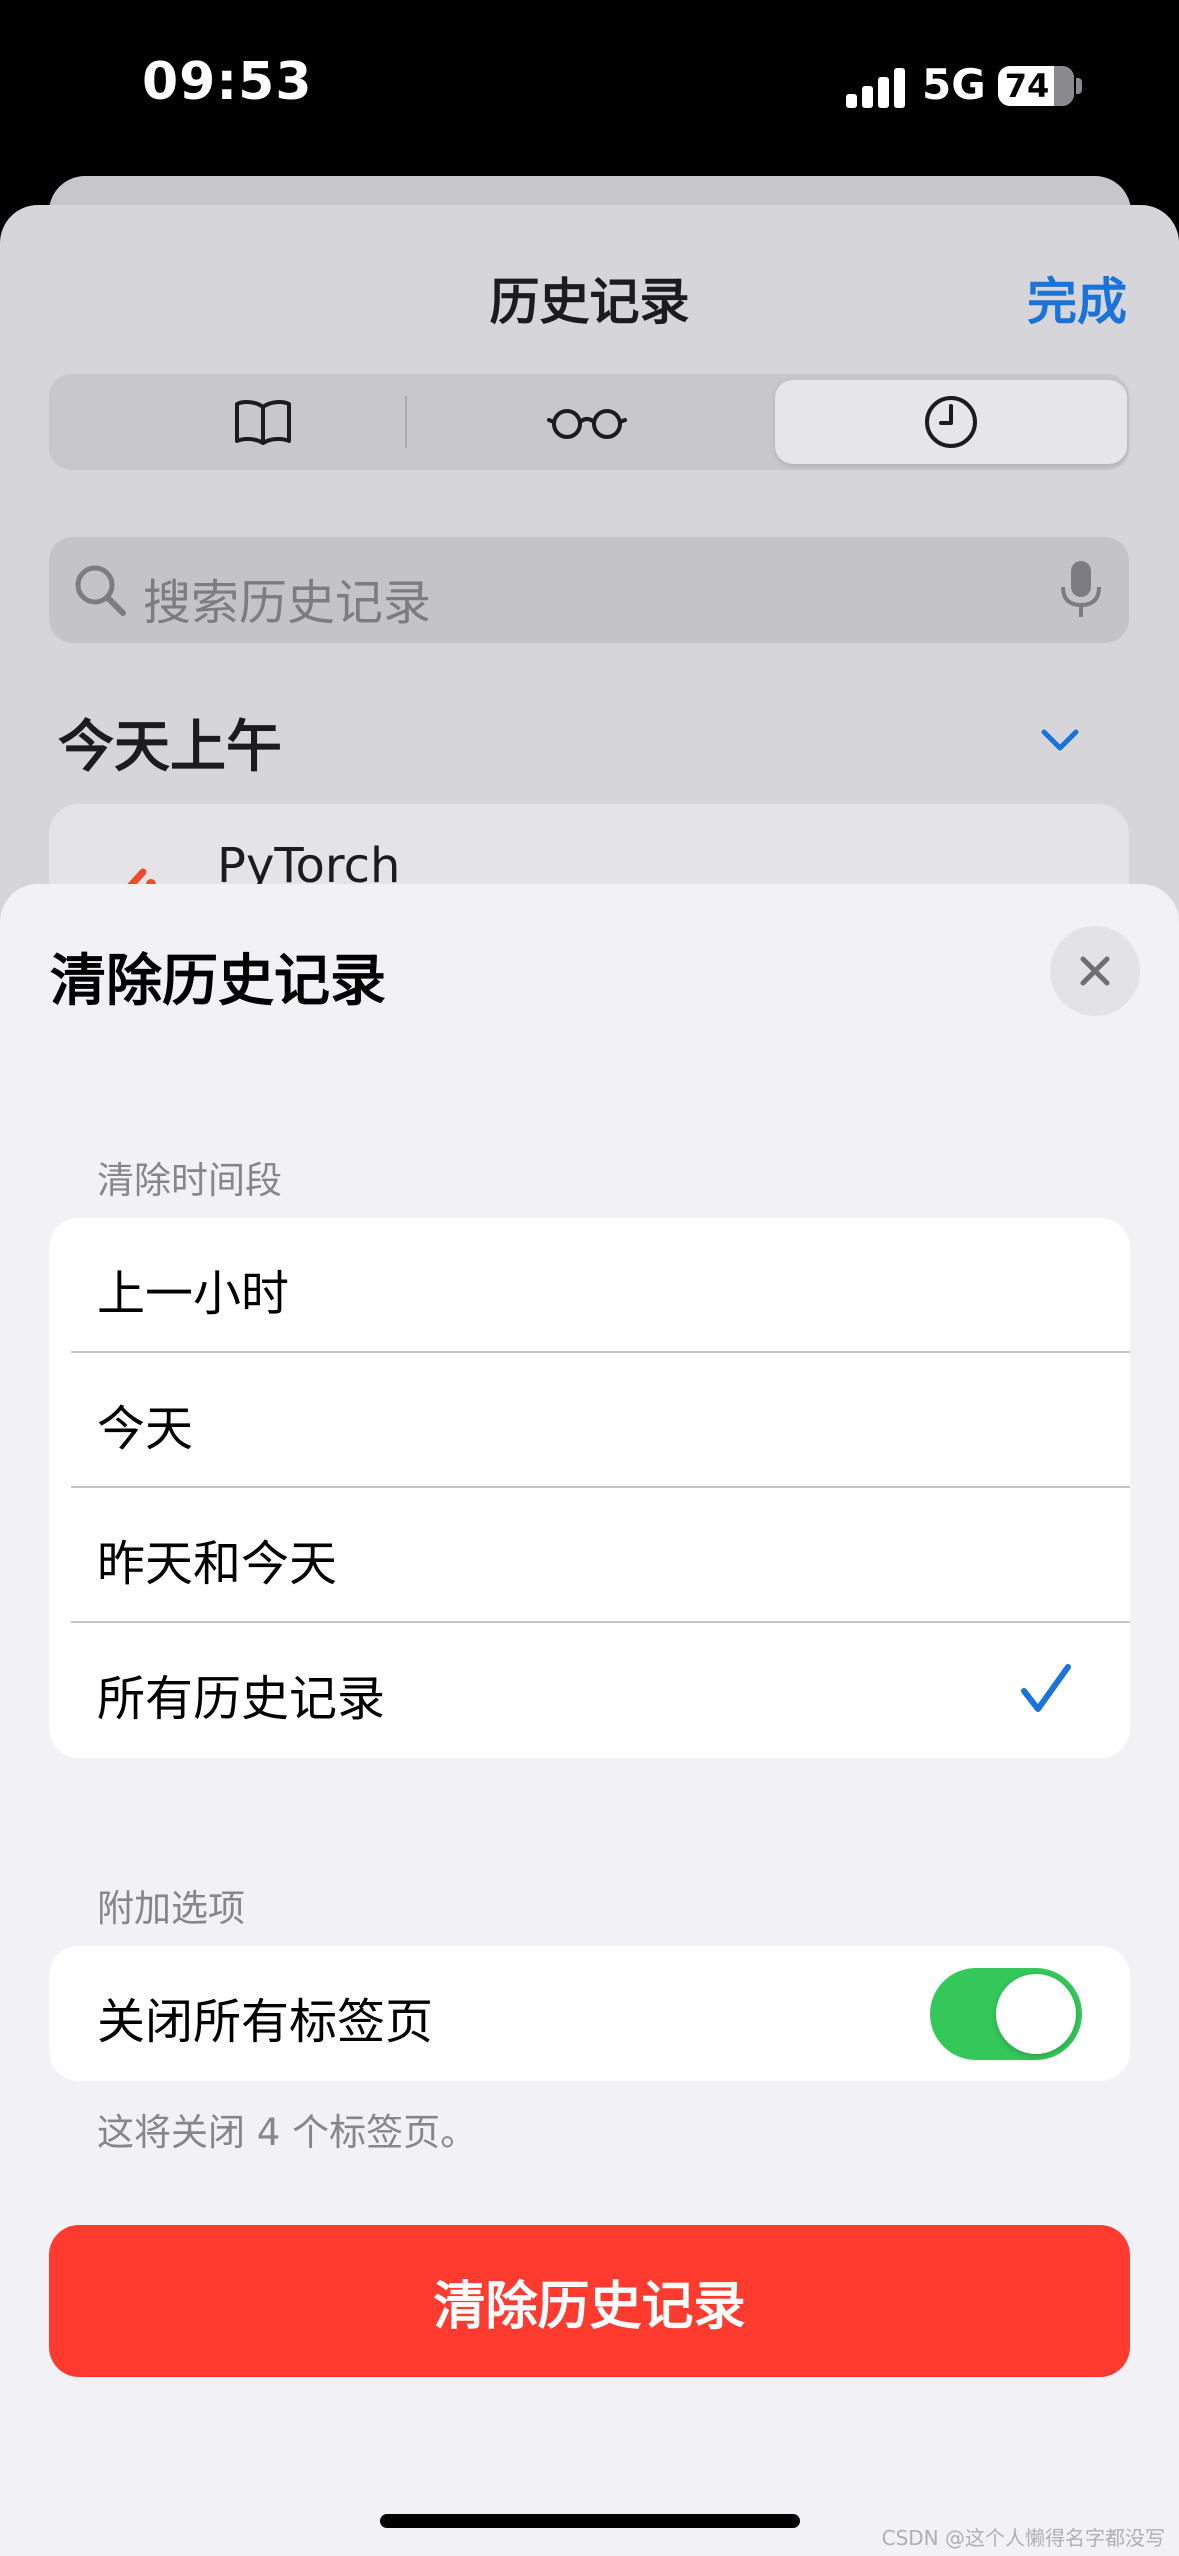 This screenshot has width=1179, height=2556. I want to click on watermark: CSDN @这个人懒得名字都没写, so click(1023, 2538).